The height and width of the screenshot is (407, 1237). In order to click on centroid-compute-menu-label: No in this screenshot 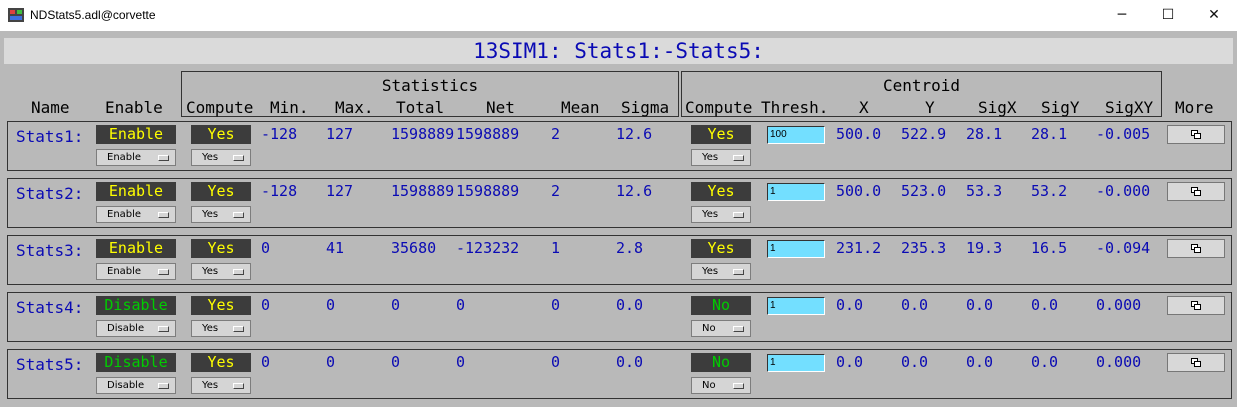, I will do `click(709, 385)`.